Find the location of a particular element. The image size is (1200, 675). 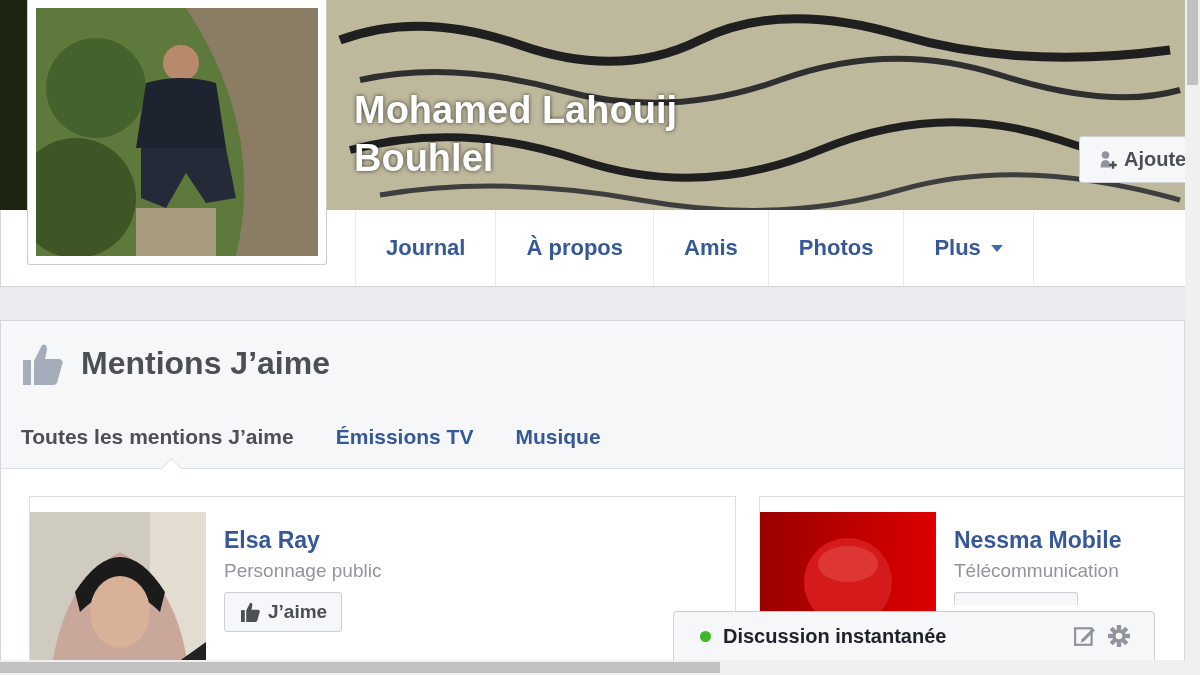

page-name-link: Nessma Mobile is located at coordinates (1038, 540).